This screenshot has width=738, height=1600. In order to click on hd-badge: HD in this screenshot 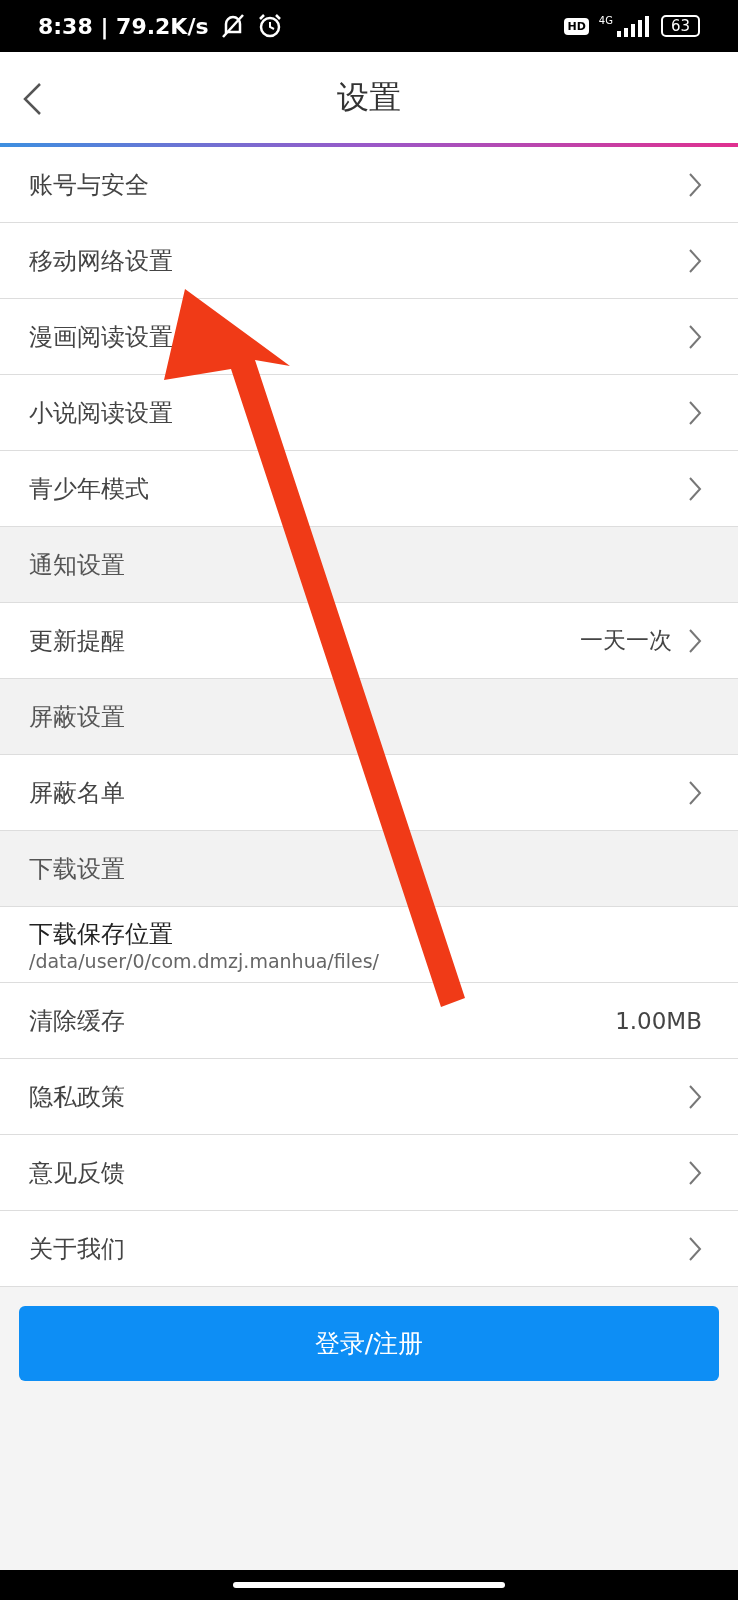, I will do `click(576, 26)`.